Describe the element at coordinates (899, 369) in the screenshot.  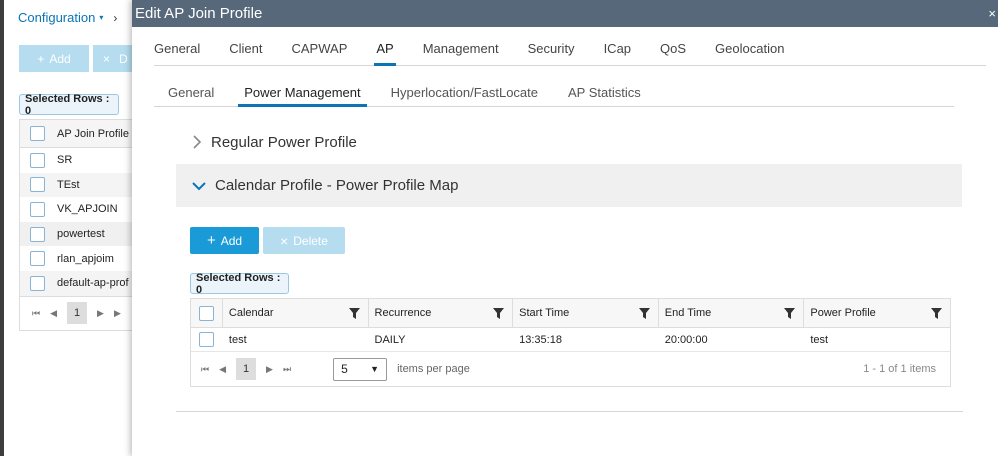
I see `items-count: 1 - 1 of 1 items` at that location.